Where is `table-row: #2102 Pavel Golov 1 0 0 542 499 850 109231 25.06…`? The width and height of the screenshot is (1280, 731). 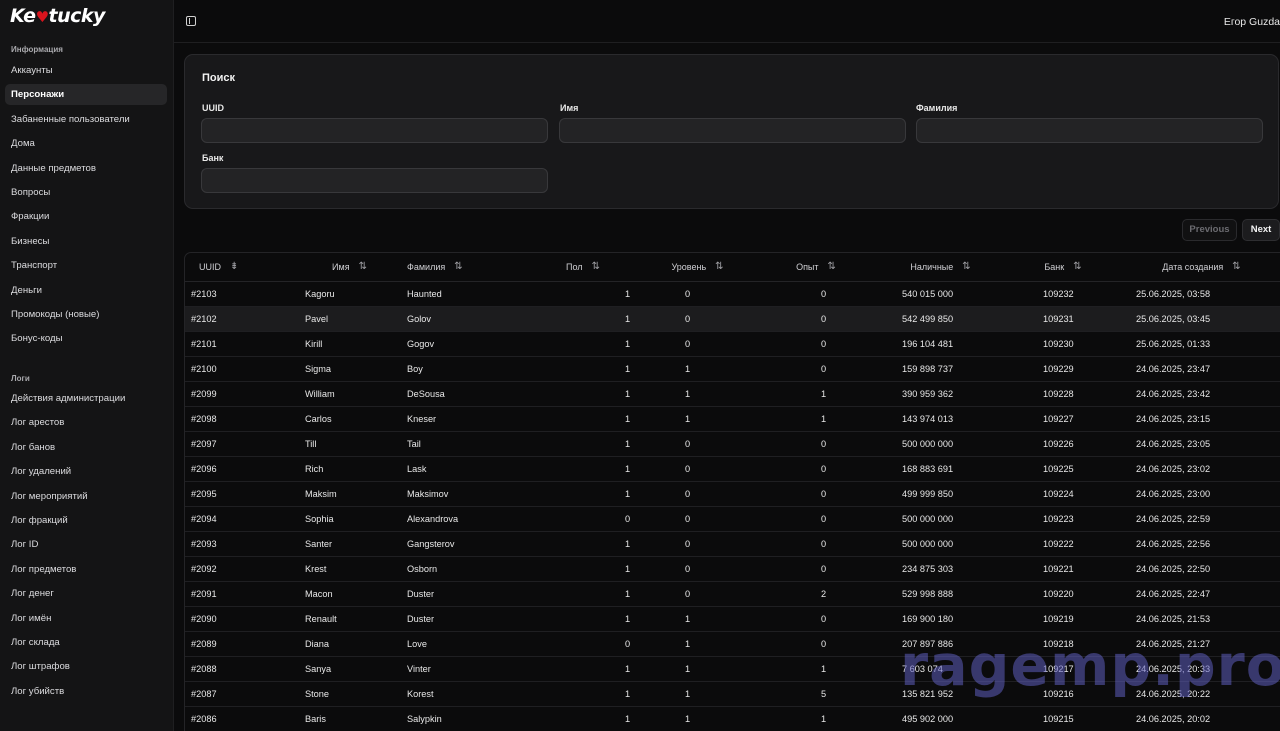
table-row: #2102 Pavel Golov 1 0 0 542 499 850 109231 25.06… is located at coordinates (732, 318).